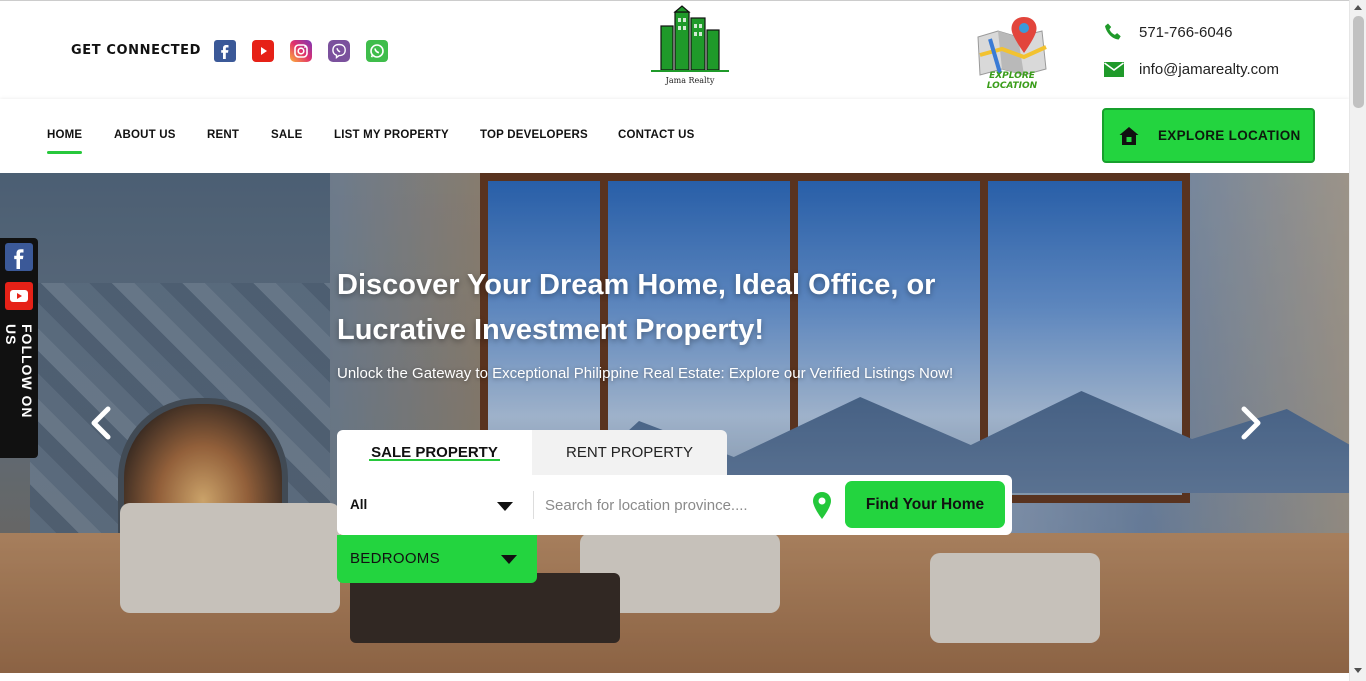  I want to click on facebook-icon, so click(225, 51).